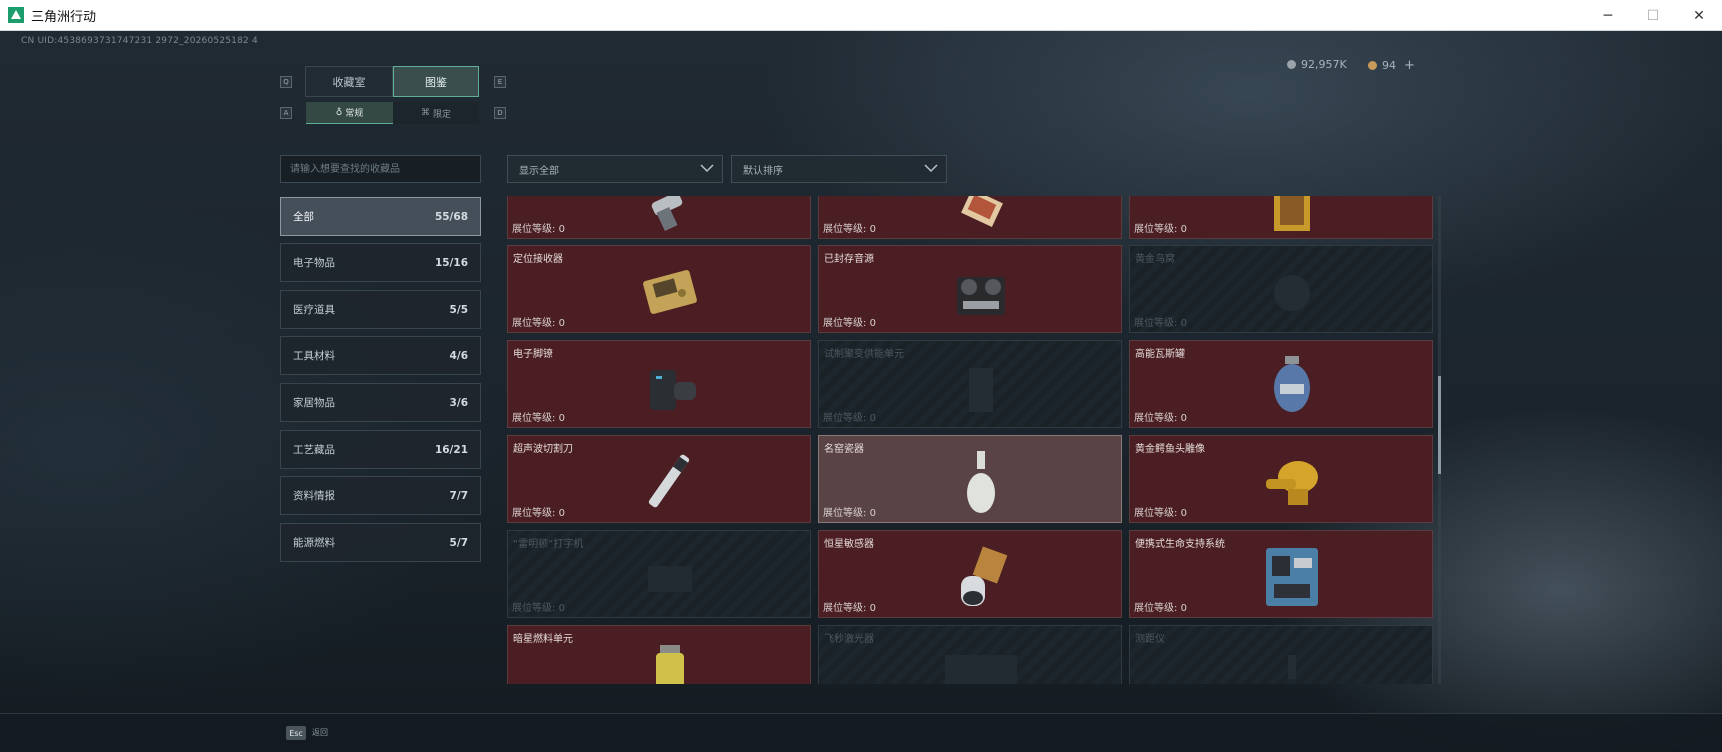  I want to click on item-card-locked: 黄金鸟窝 展位等级: 0, so click(1281, 289).